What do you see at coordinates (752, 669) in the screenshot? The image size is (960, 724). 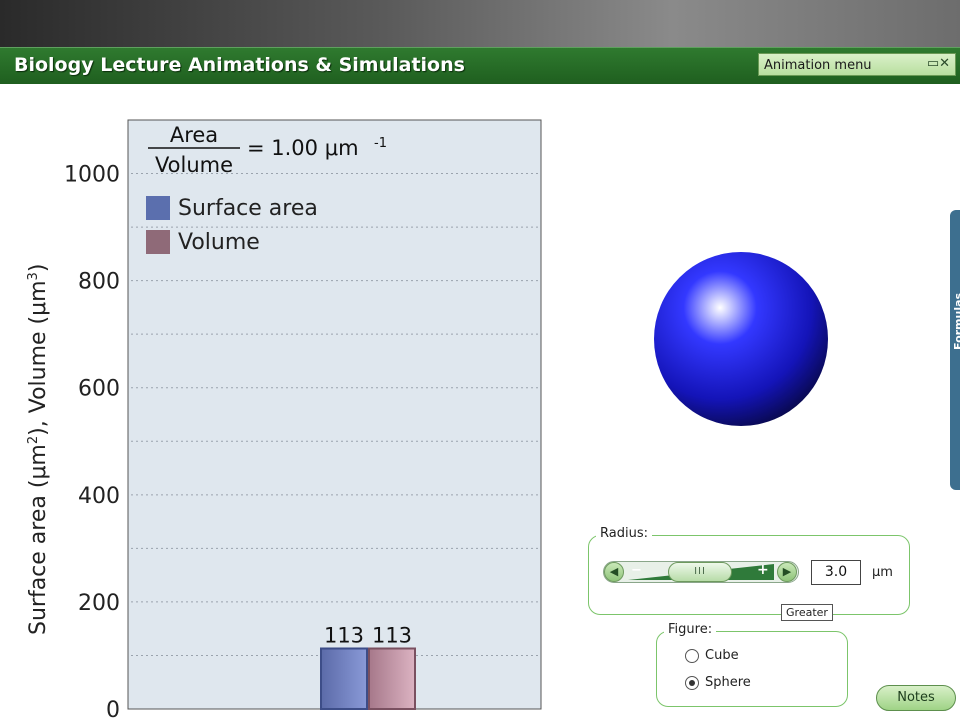 I see `figure-group` at bounding box center [752, 669].